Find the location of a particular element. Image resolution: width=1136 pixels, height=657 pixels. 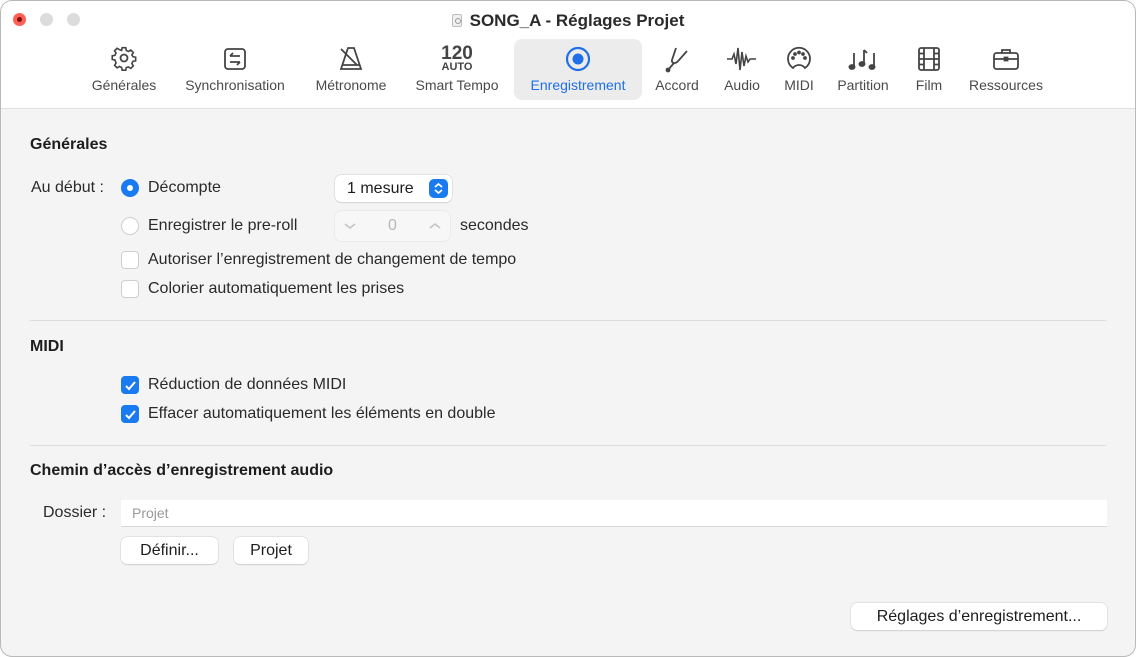

preroll-stepper: 0 is located at coordinates (392, 226).